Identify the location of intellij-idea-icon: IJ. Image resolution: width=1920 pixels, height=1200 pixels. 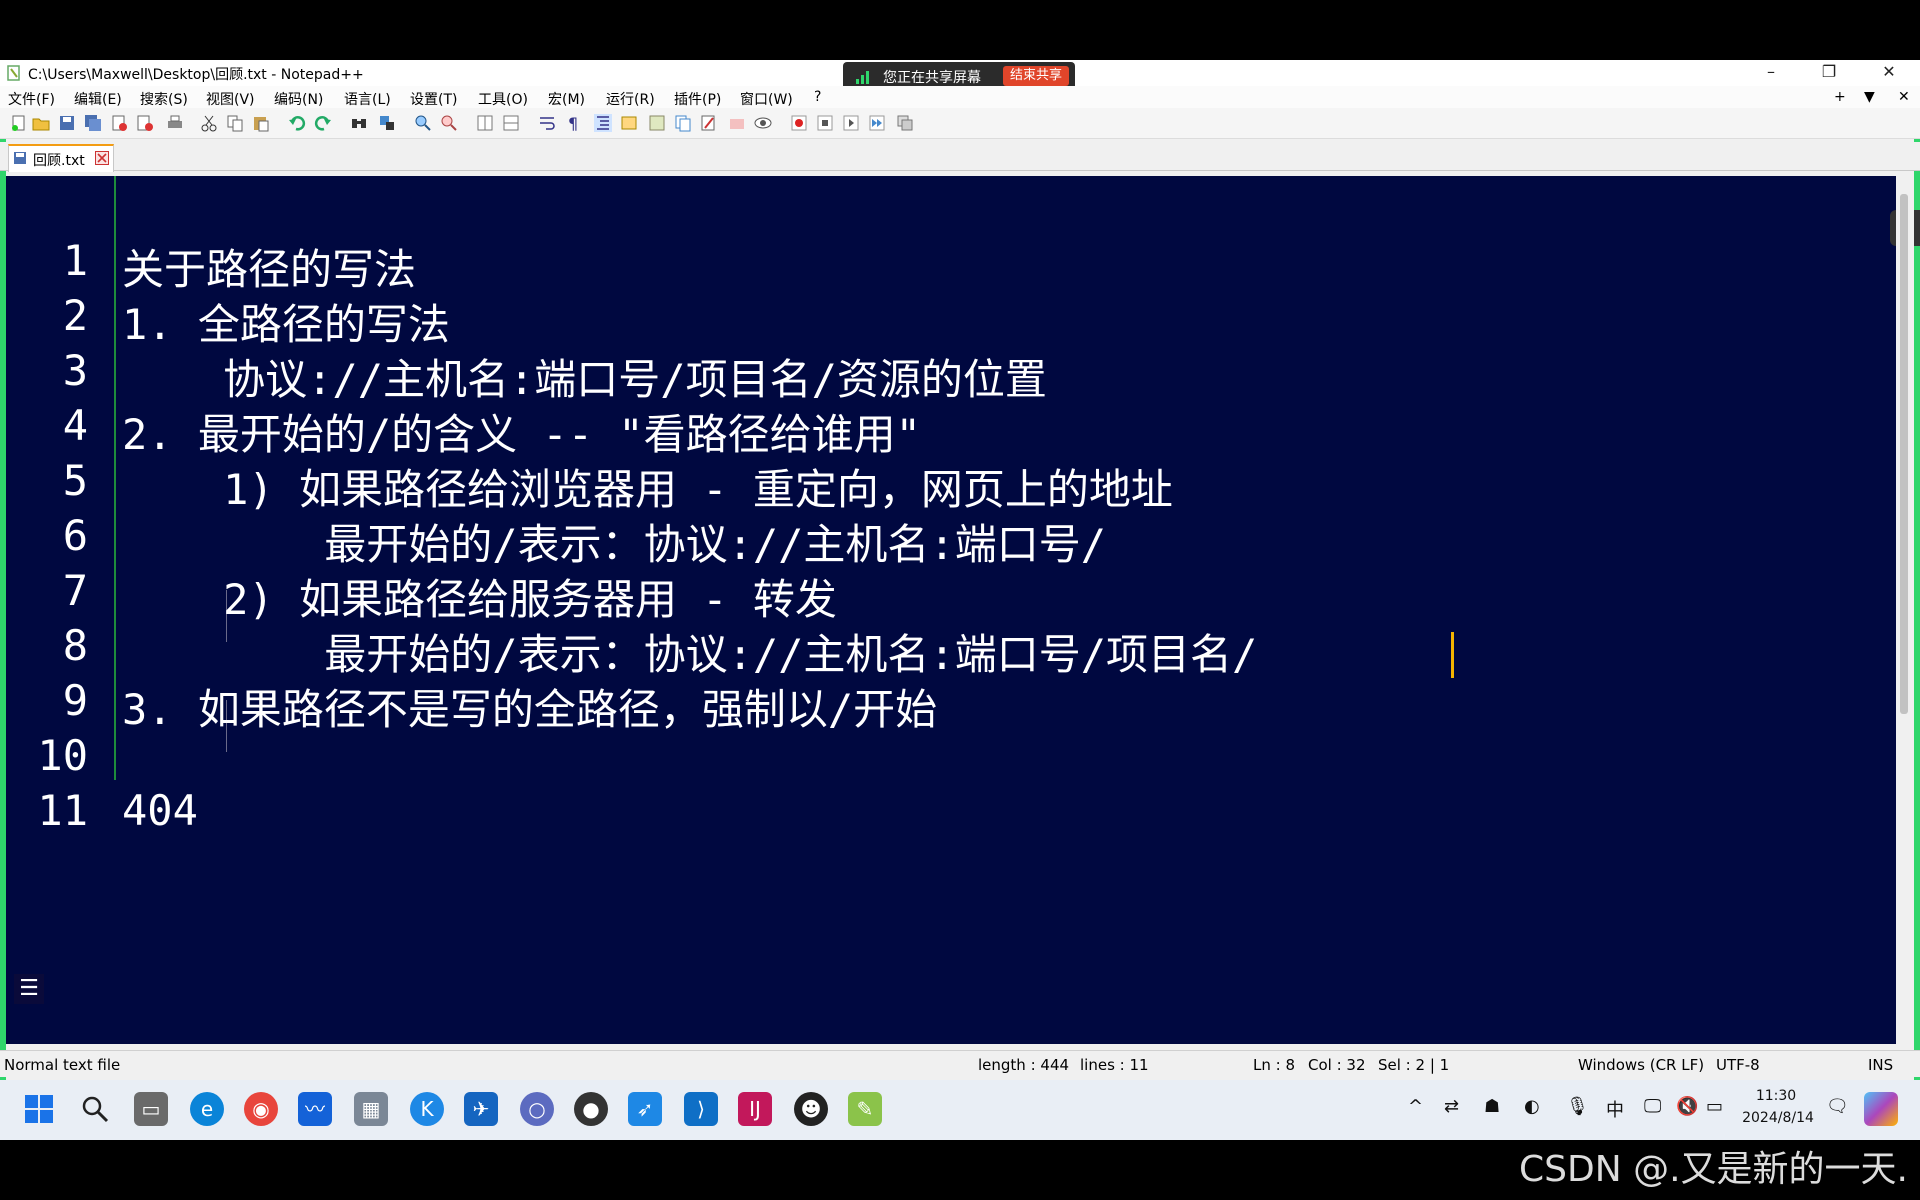
(755, 1109).